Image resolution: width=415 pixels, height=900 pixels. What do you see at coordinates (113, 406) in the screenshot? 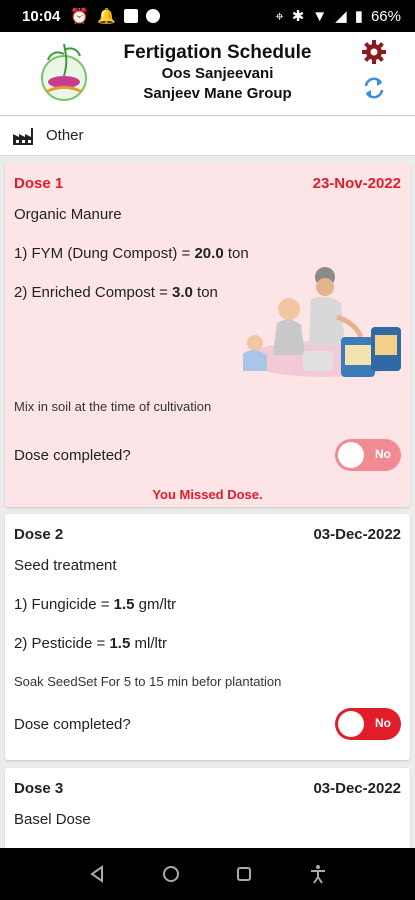
I see `dose-note: Mix in soil at the time of cultivation` at bounding box center [113, 406].